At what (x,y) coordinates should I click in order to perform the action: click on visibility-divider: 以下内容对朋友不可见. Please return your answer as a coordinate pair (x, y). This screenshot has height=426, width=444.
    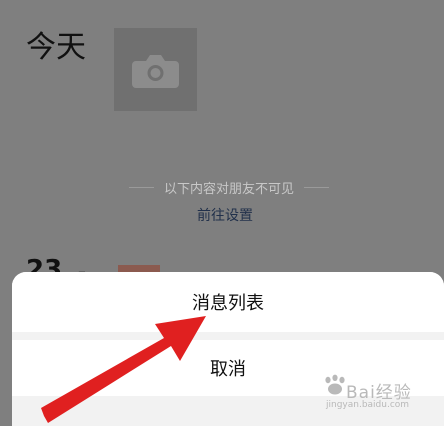
    Looking at the image, I should click on (229, 187).